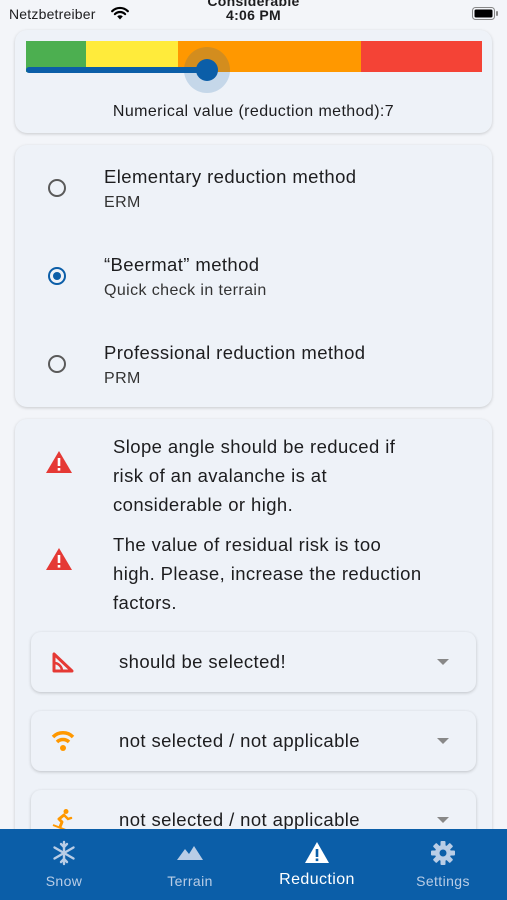 This screenshot has width=507, height=900. What do you see at coordinates (145, 602) in the screenshot?
I see `warning-line: factors.` at bounding box center [145, 602].